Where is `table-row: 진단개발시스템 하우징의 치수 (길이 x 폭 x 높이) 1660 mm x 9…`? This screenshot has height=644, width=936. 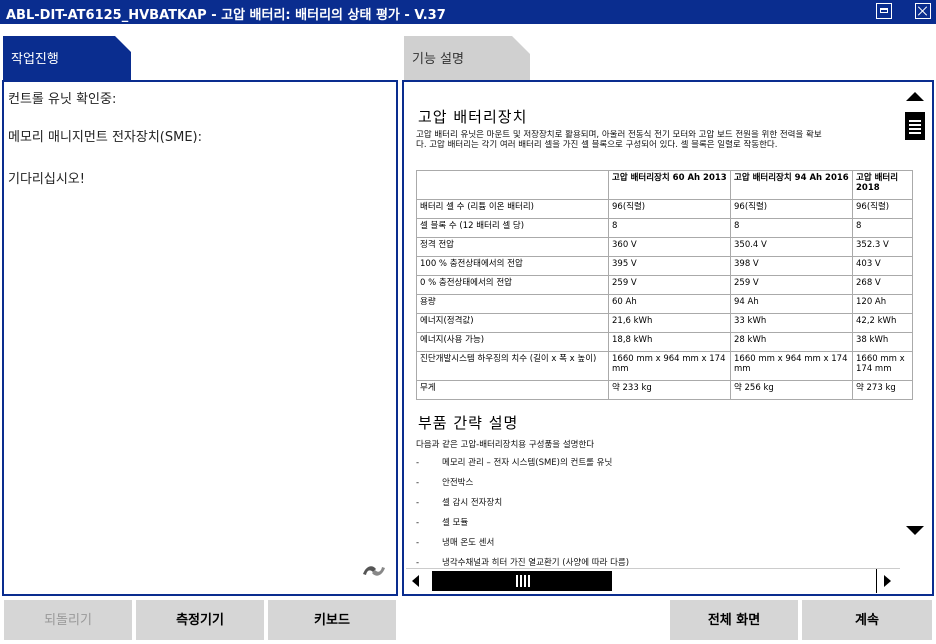
table-row: 진단개발시스템 하우징의 치수 (길이 x 폭 x 높이) 1660 mm x 9… is located at coordinates (664, 366).